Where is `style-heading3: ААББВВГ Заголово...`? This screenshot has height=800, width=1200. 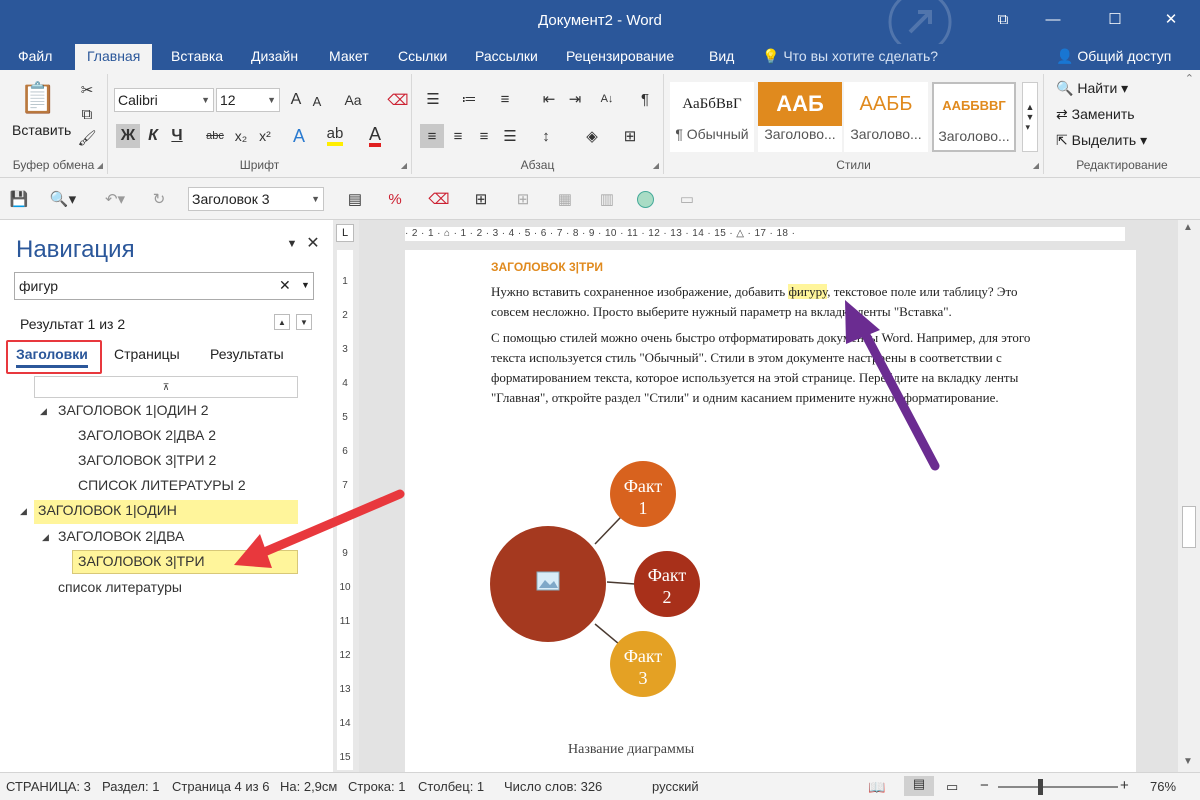
style-heading3: ААББВВГ Заголово... is located at coordinates (974, 117).